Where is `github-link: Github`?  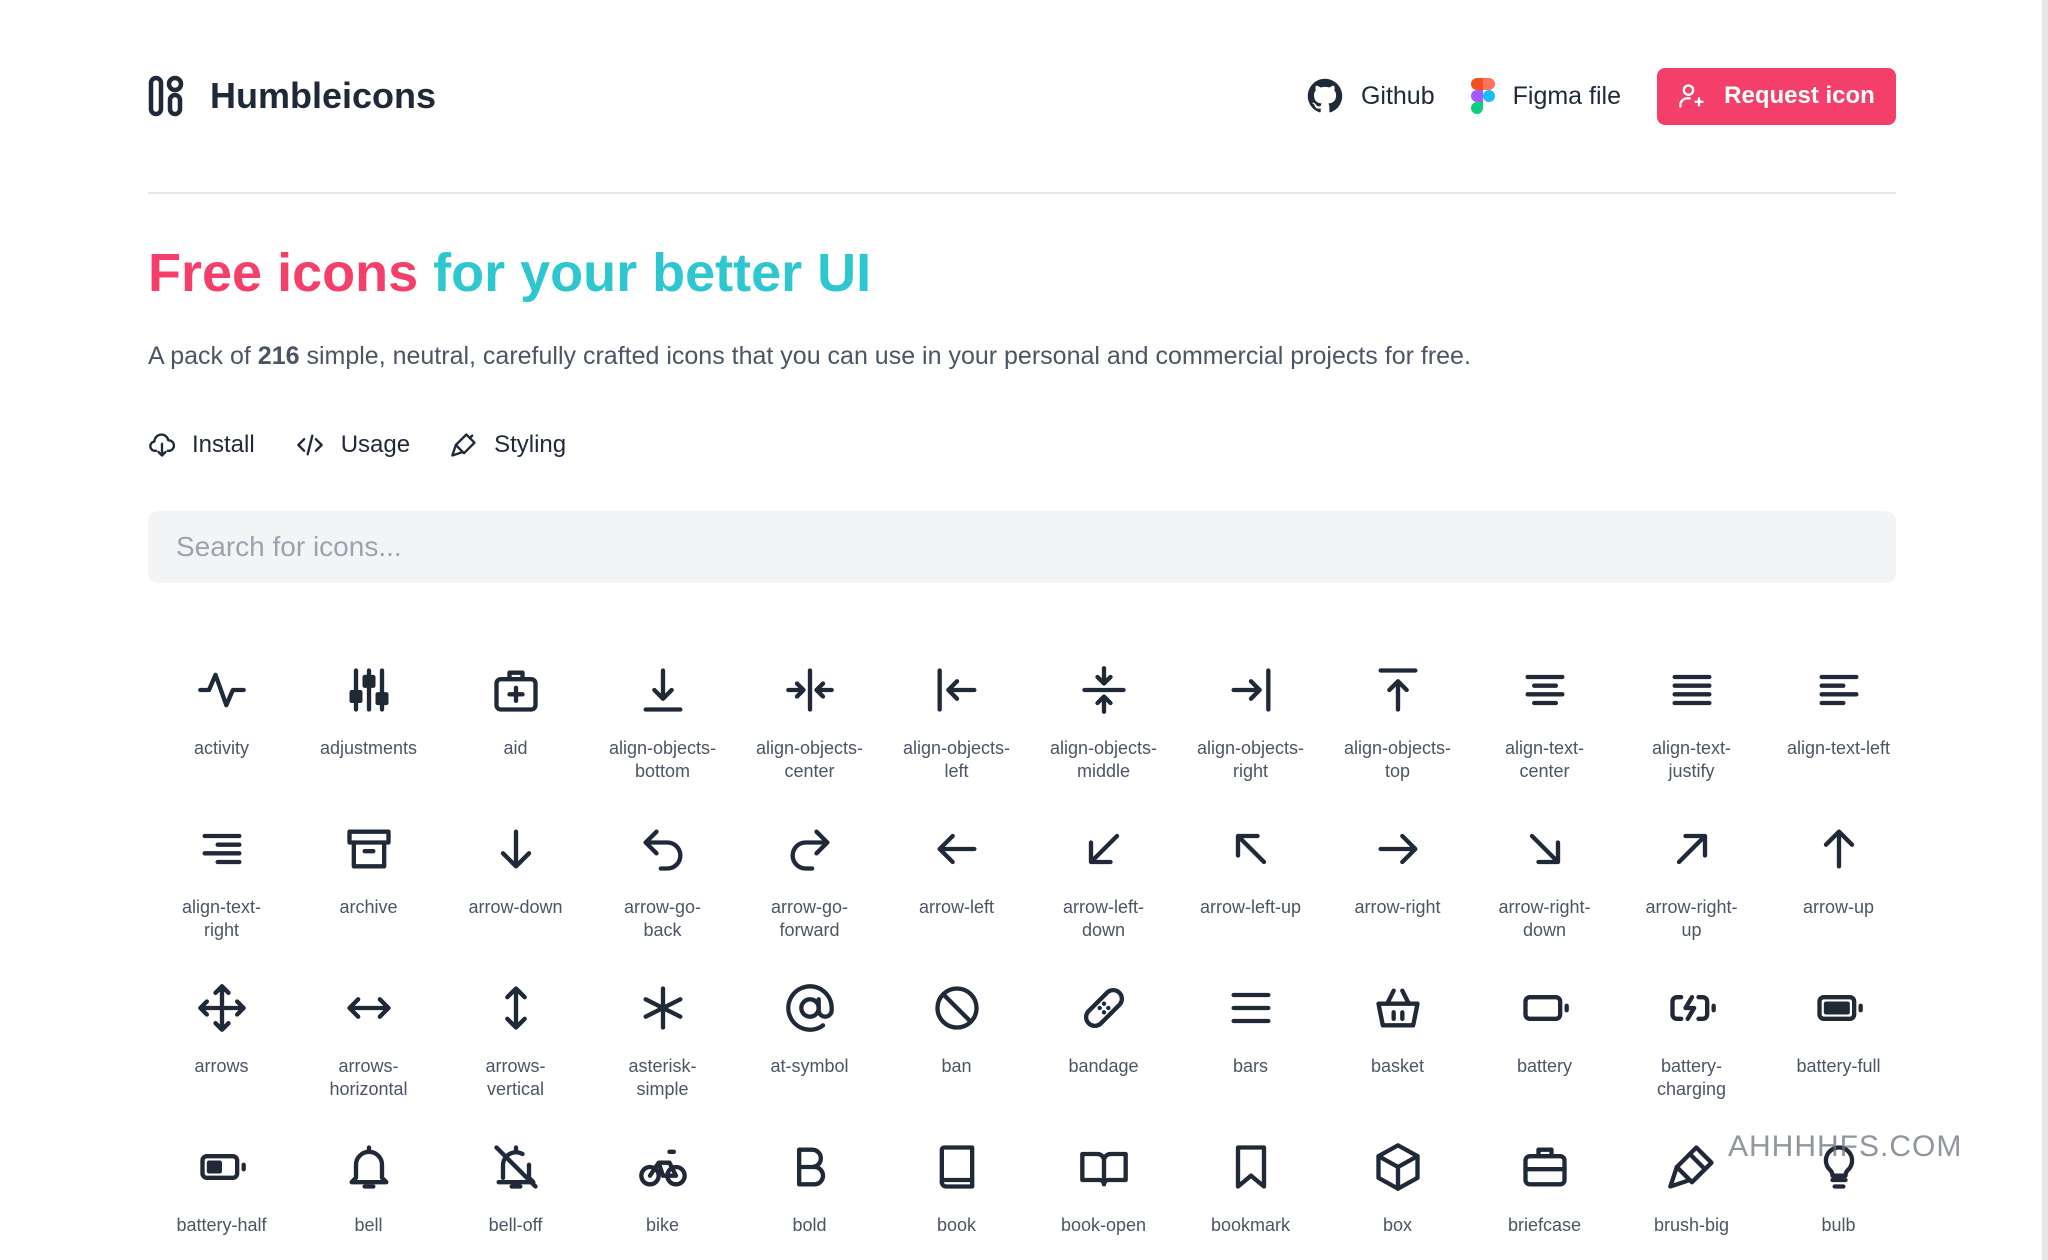
github-link: Github is located at coordinates (1371, 96).